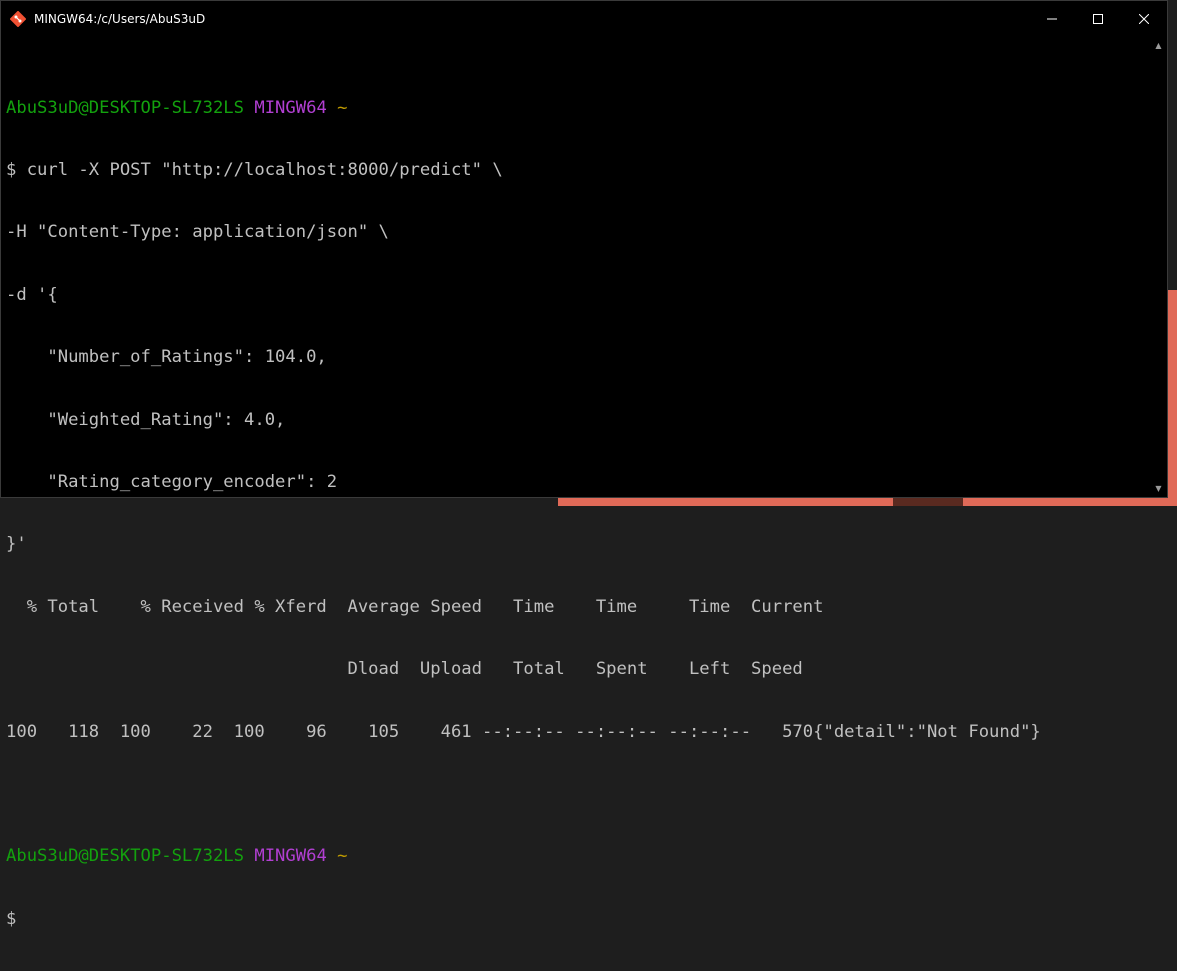 The image size is (1177, 971). Describe the element at coordinates (172, 481) in the screenshot. I see `output-line: "Rating_category_encoder": 2` at that location.